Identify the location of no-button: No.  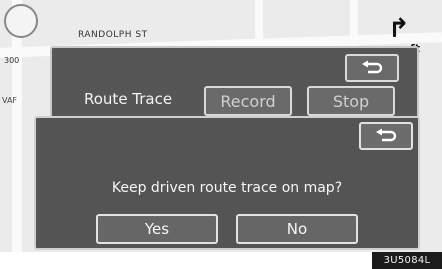
(297, 229).